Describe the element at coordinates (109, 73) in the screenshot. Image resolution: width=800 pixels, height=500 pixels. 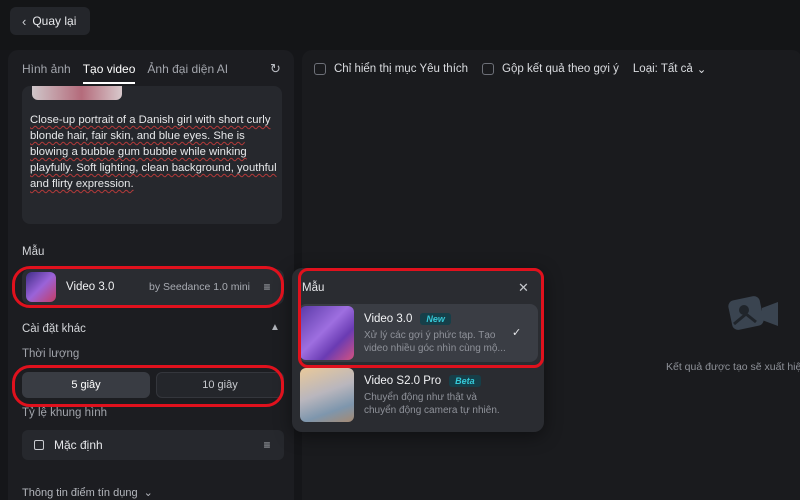
I see `tab-create-video: Tạo video` at that location.